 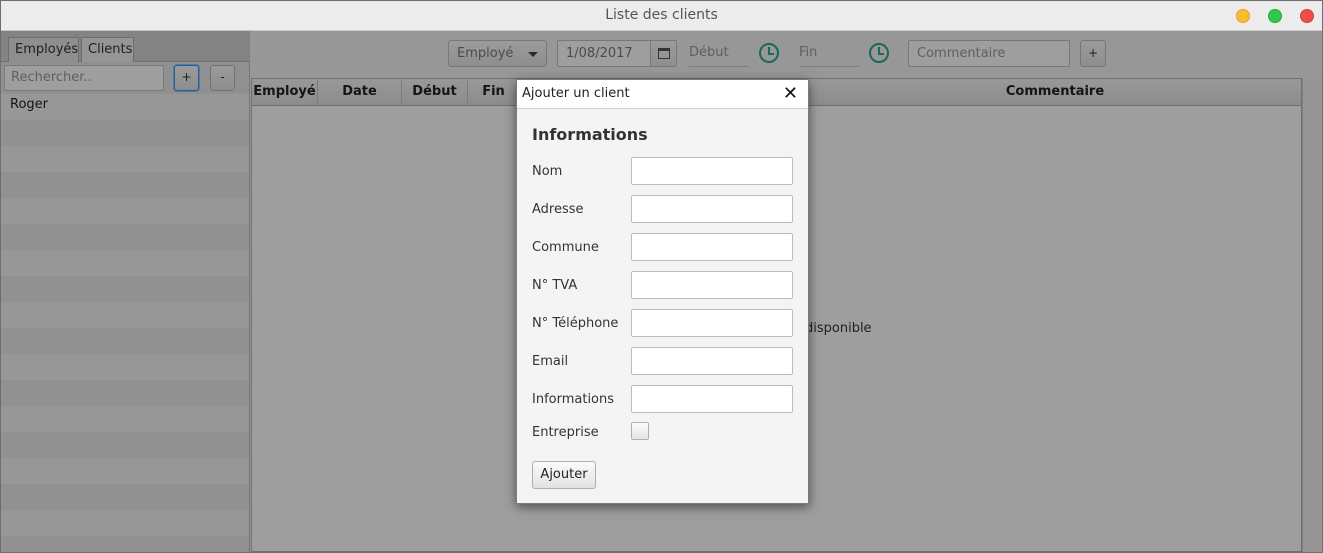 I want to click on field-label-telephone: N° Téléphone, so click(x=575, y=323).